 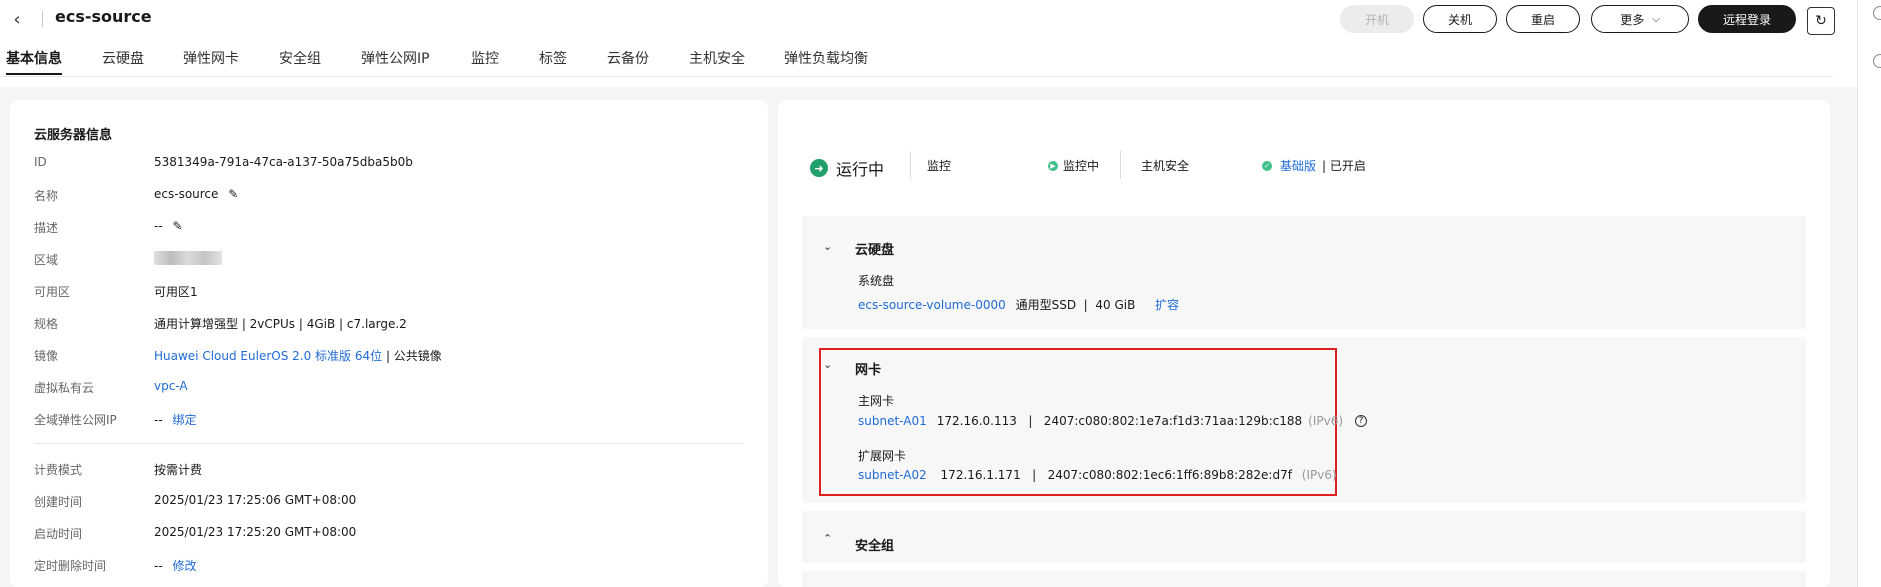 What do you see at coordinates (868, 370) in the screenshot?
I see `nics-title: 网卡` at bounding box center [868, 370].